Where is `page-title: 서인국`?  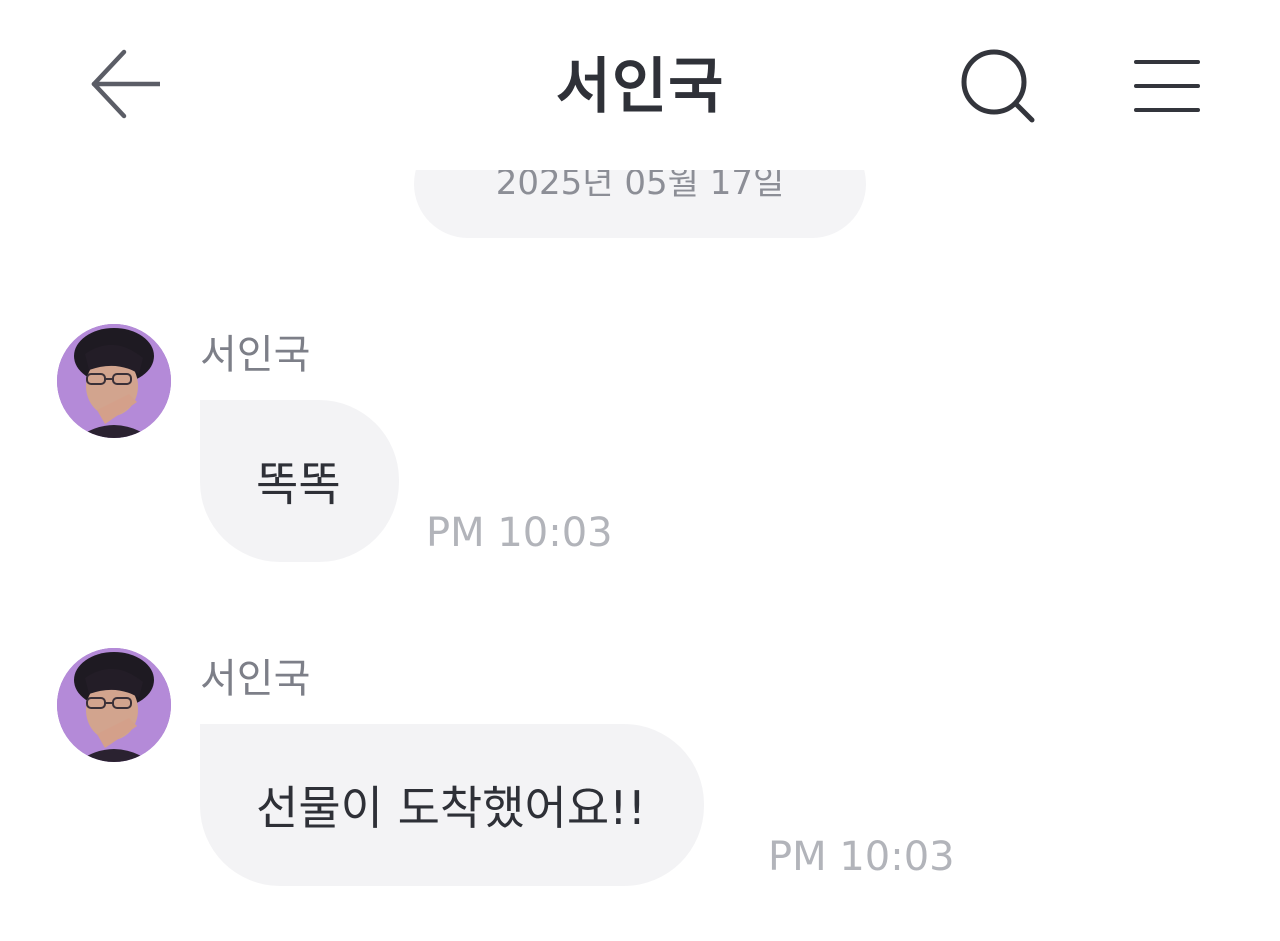
page-title: 서인국 is located at coordinates (640, 87).